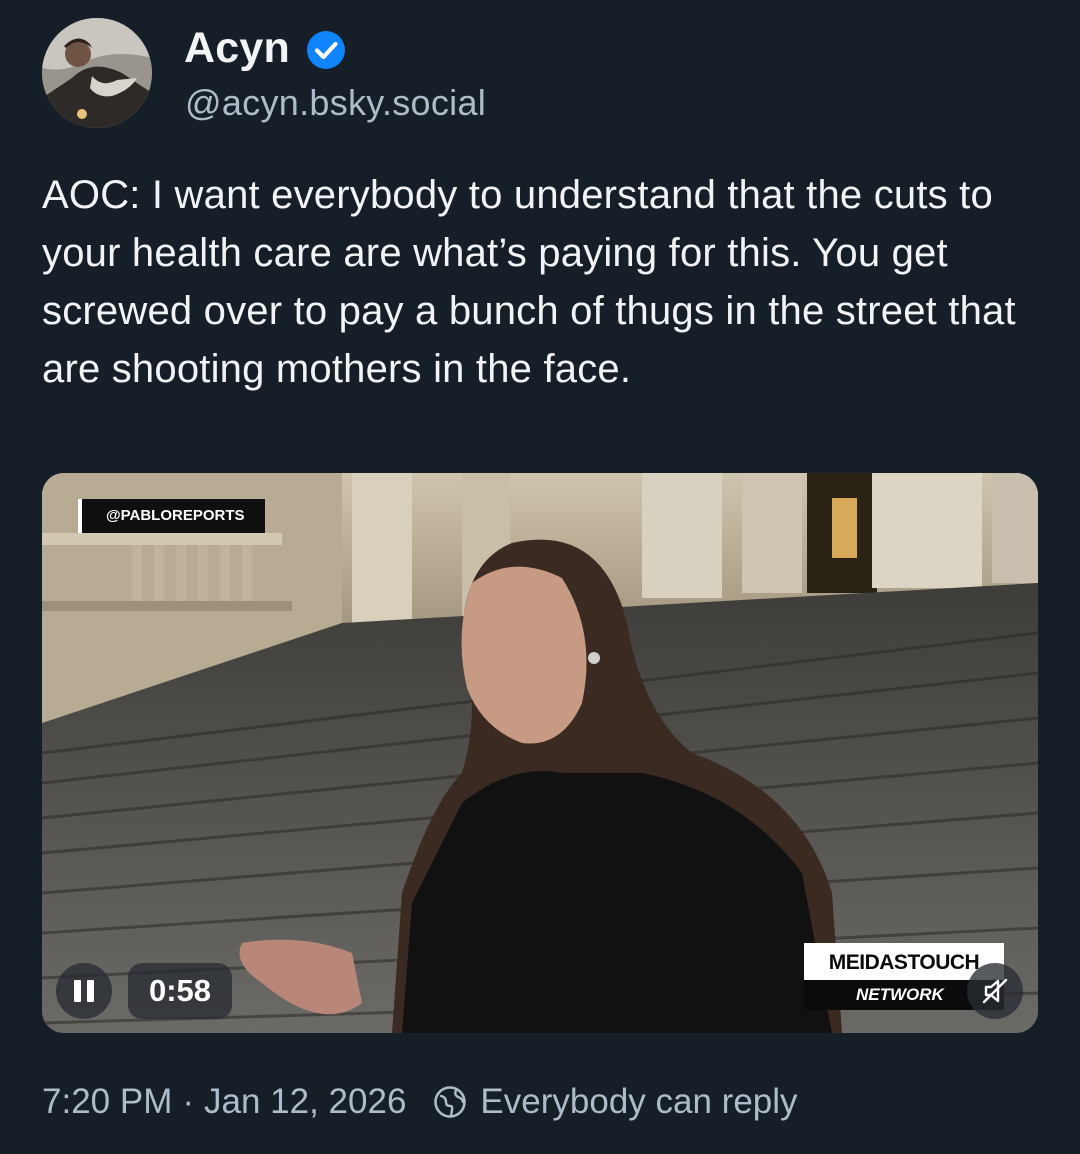 The height and width of the screenshot is (1154, 1080). What do you see at coordinates (326, 50) in the screenshot?
I see `verified-check-icon` at bounding box center [326, 50].